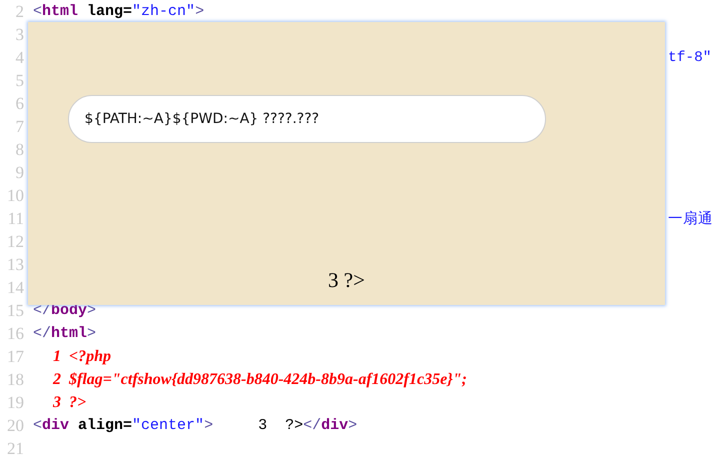 The image size is (716, 463). What do you see at coordinates (195, 425) in the screenshot?
I see `code-line: <div align="center"> 3 ?></div>` at bounding box center [195, 425].